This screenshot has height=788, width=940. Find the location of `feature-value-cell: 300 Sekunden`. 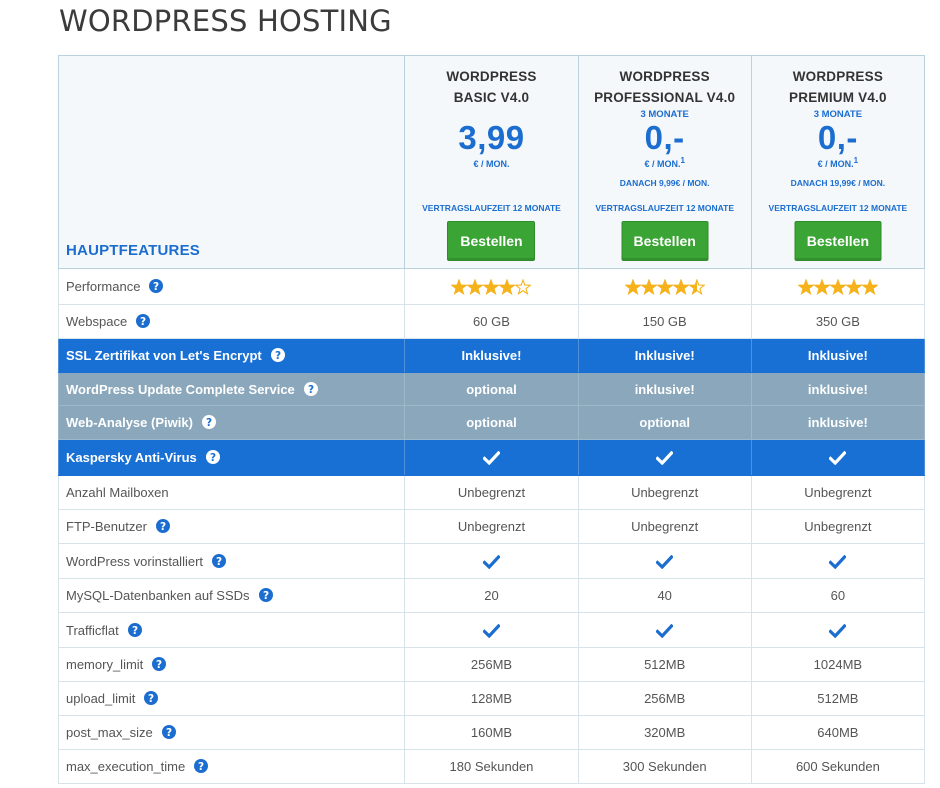

feature-value-cell: 300 Sekunden is located at coordinates (664, 766).